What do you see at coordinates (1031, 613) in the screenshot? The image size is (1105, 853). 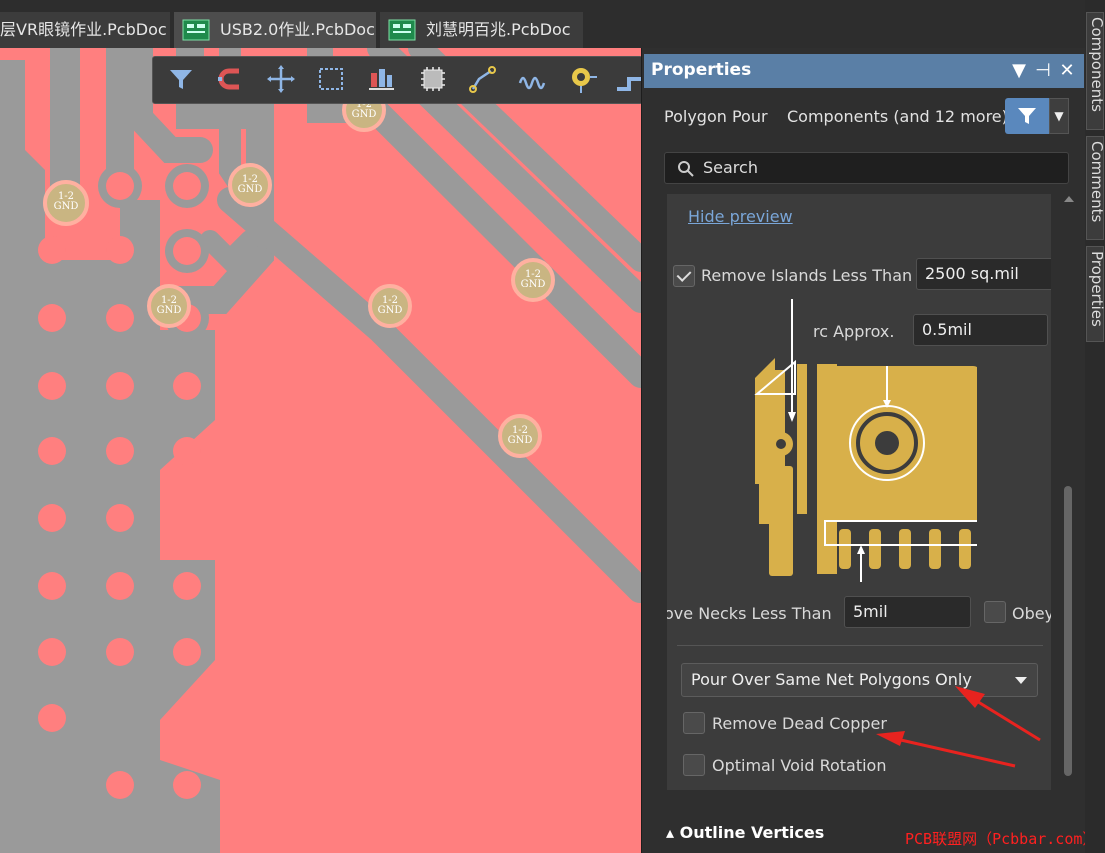 I see `obey-label: Obey` at bounding box center [1031, 613].